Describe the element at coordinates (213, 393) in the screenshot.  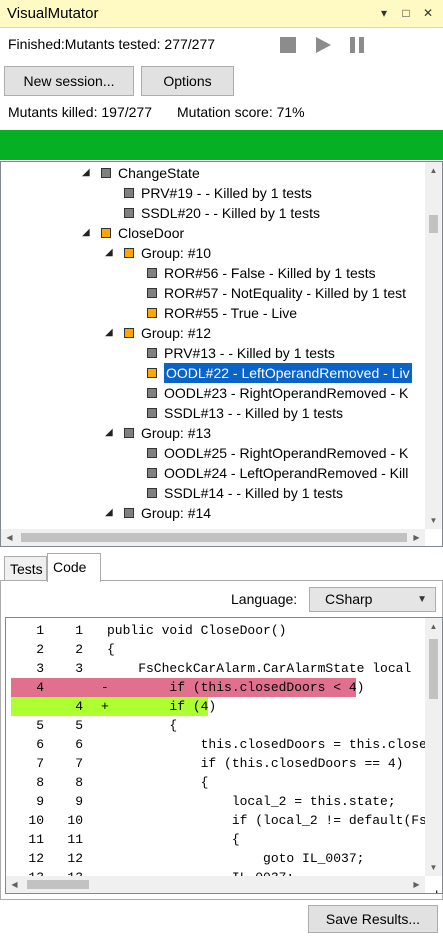
I see `tree-node-mutant: OODL#23 - RightOperandRemoved - K` at that location.